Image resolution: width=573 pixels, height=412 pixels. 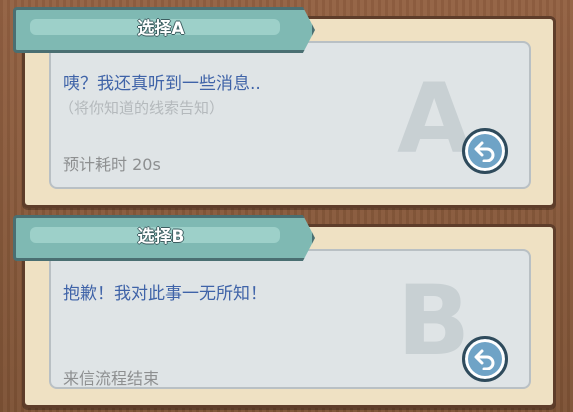 What do you see at coordinates (112, 164) in the screenshot?
I see `choice-a-duration: 预计耗时 20s` at bounding box center [112, 164].